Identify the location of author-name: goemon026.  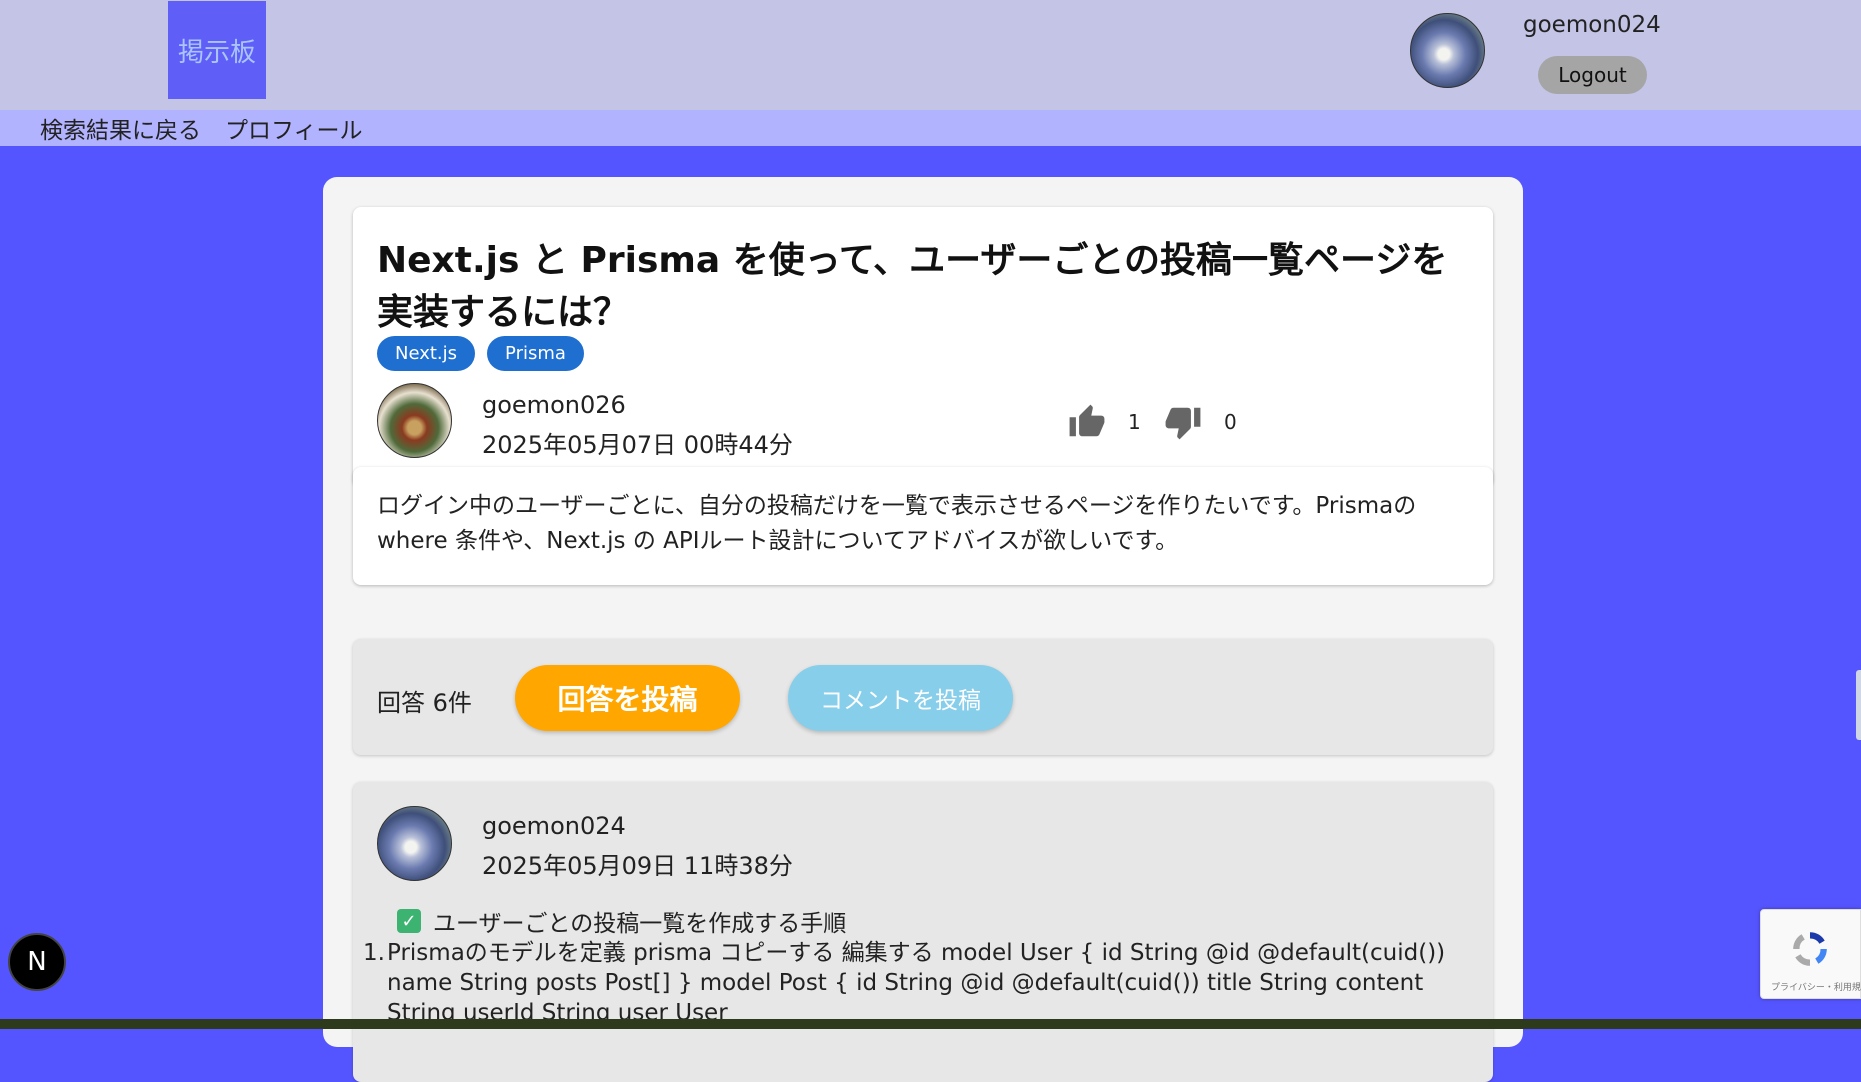
(554, 405).